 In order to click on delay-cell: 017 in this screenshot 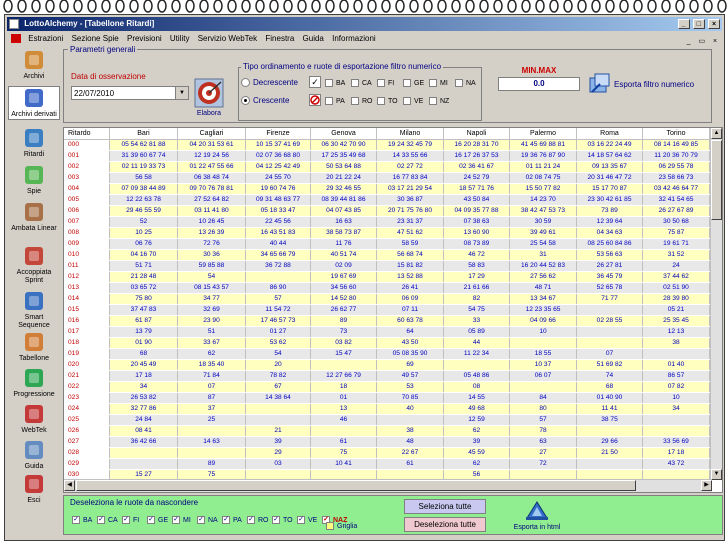, I will do `click(87, 332)`.